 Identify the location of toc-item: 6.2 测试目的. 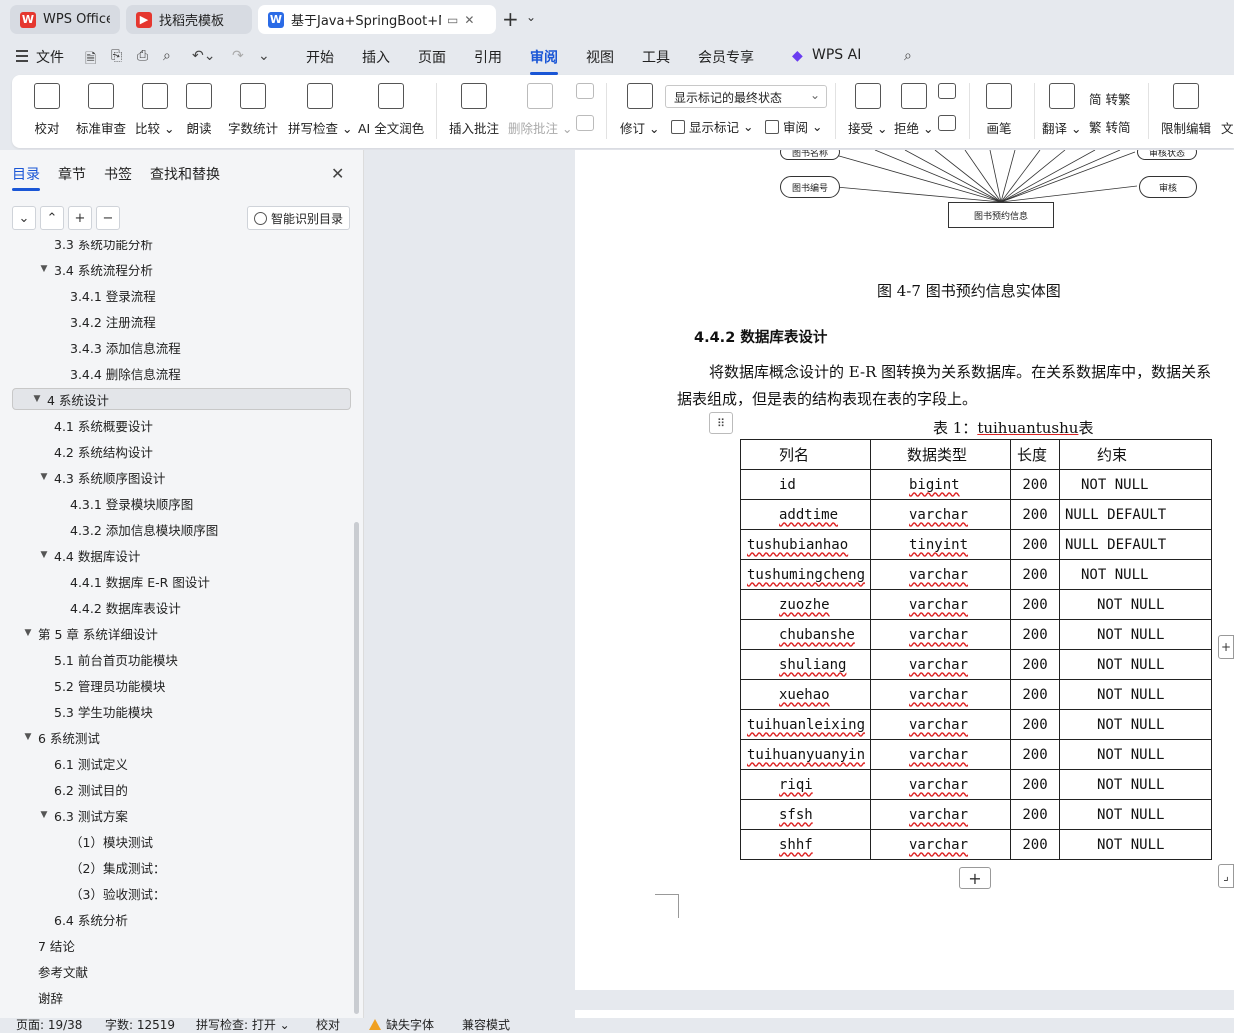
(181, 789).